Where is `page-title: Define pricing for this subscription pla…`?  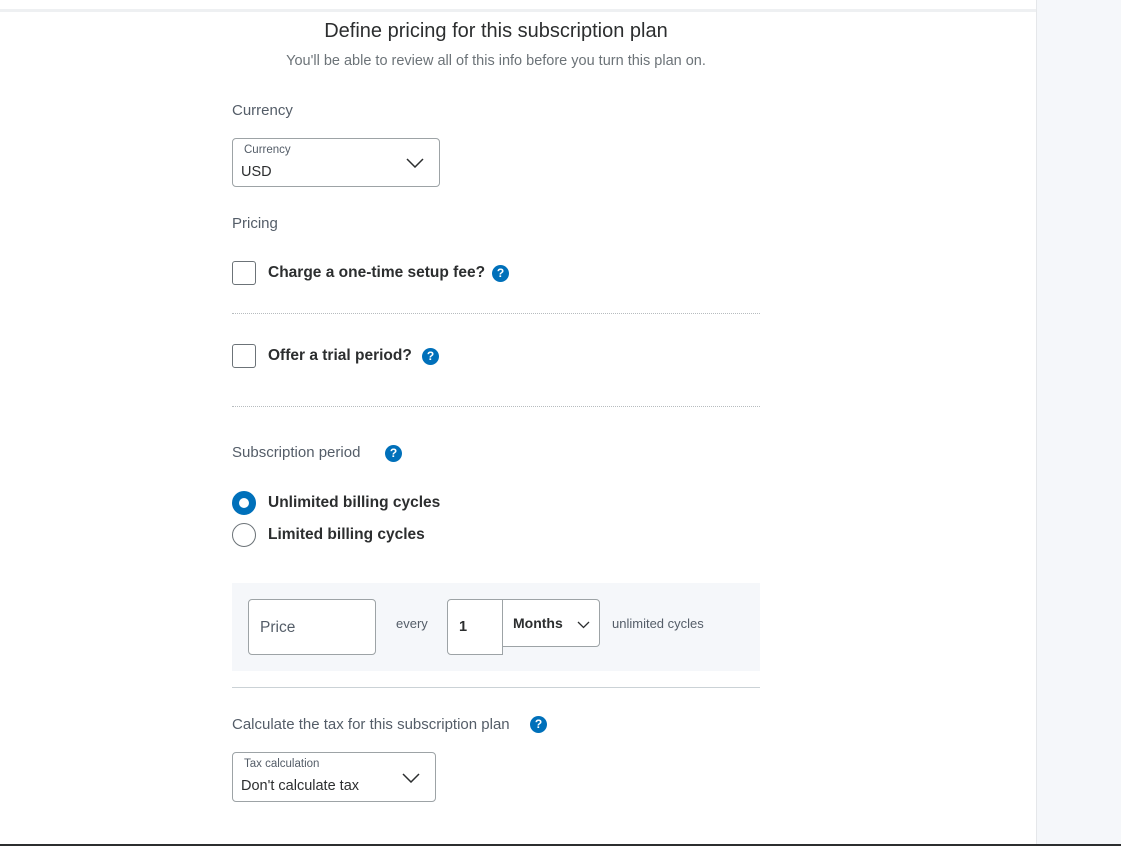
page-title: Define pricing for this subscription pla… is located at coordinates (496, 31).